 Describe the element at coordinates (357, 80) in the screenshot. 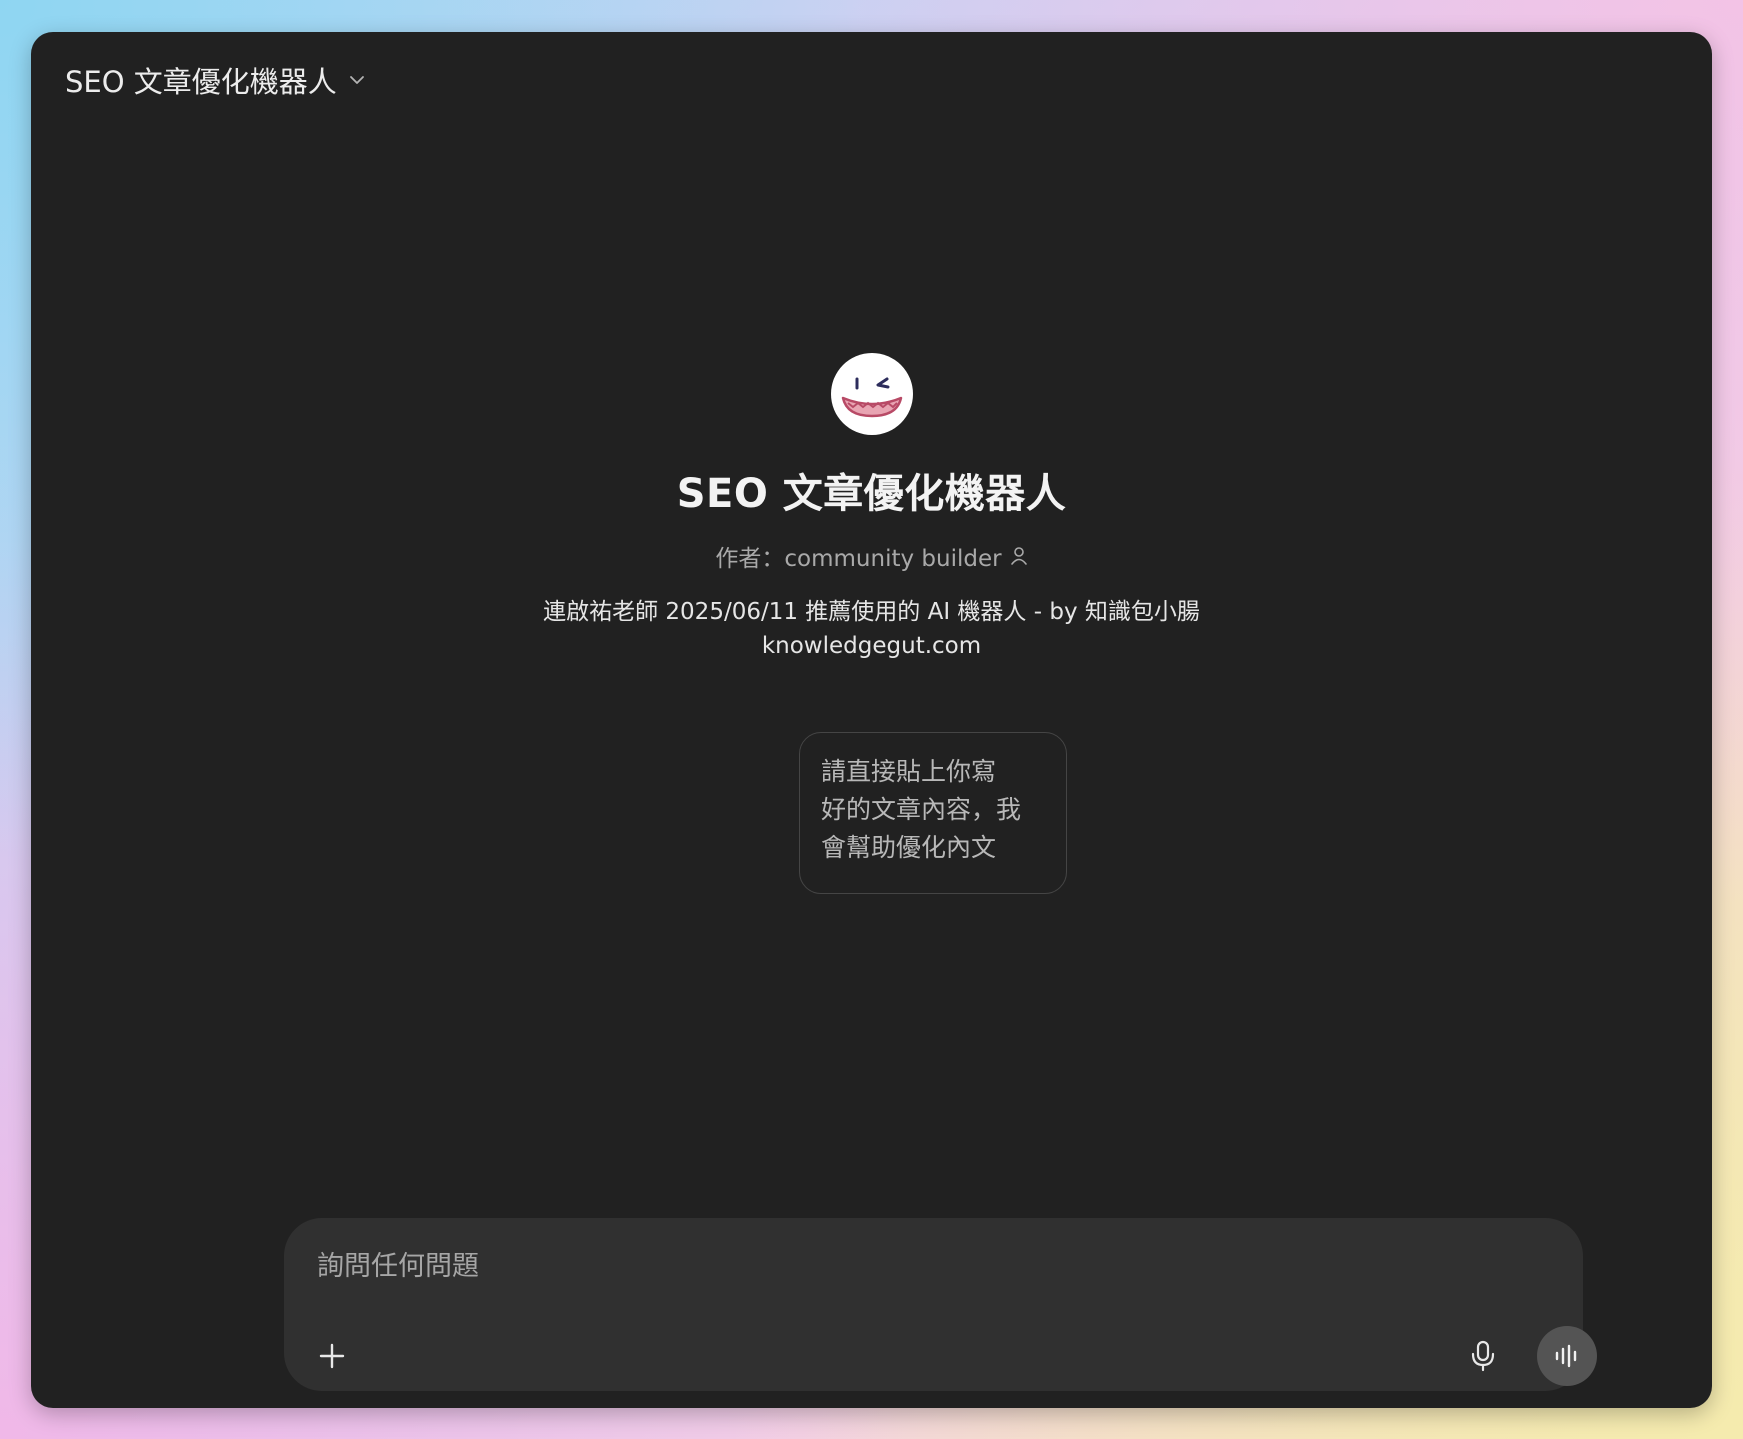

I see `chevron-down-icon` at that location.